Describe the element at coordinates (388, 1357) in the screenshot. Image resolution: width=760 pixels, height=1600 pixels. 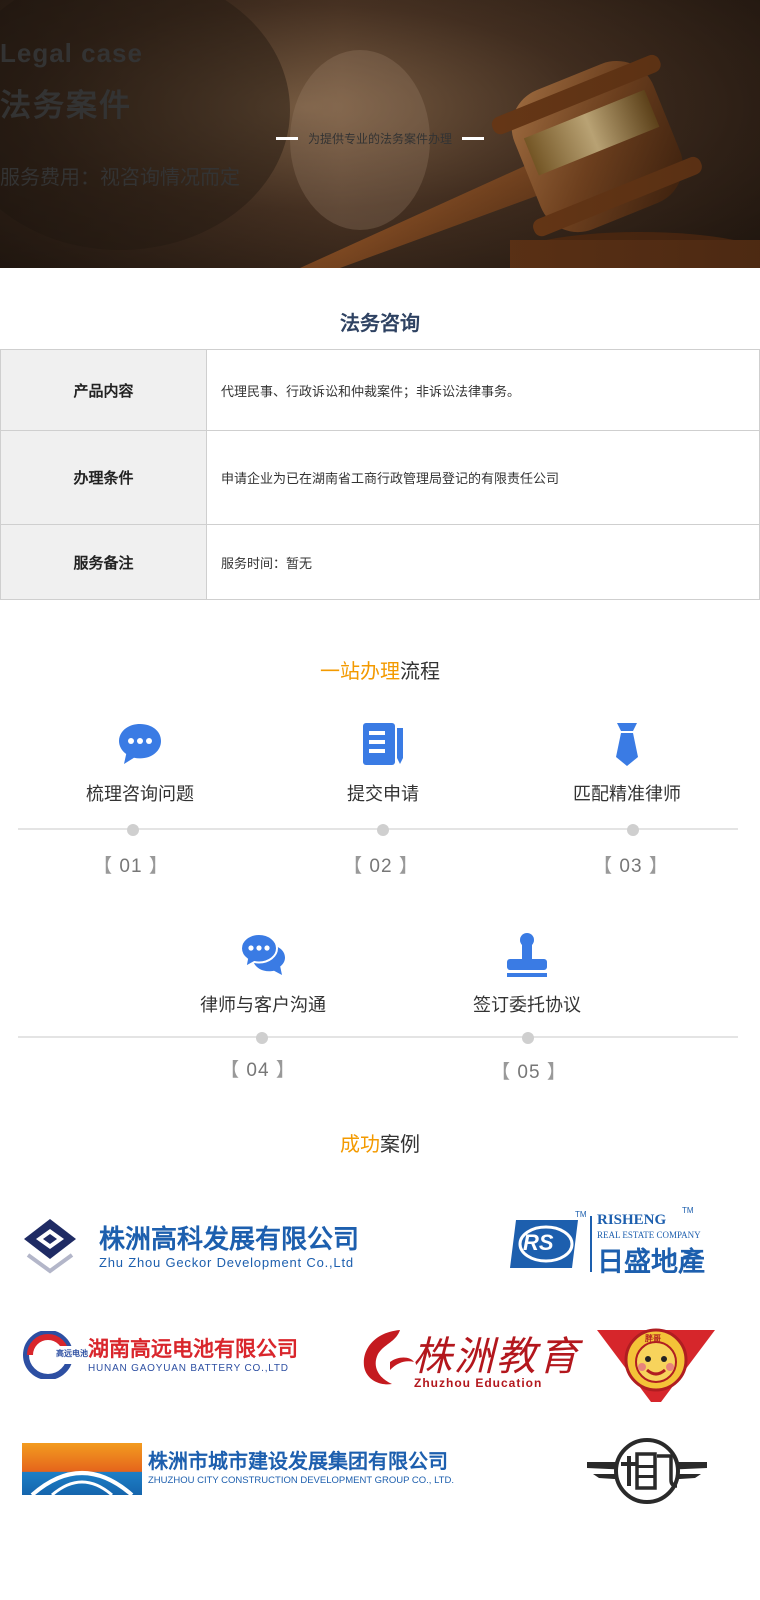
I see `education-emblem-icon` at that location.